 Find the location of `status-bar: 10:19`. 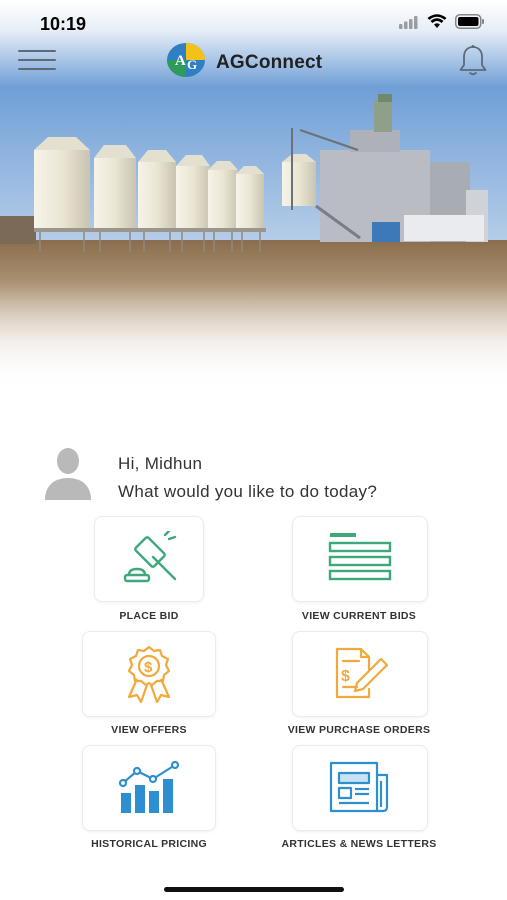

status-bar: 10:19 is located at coordinates (253, 24).